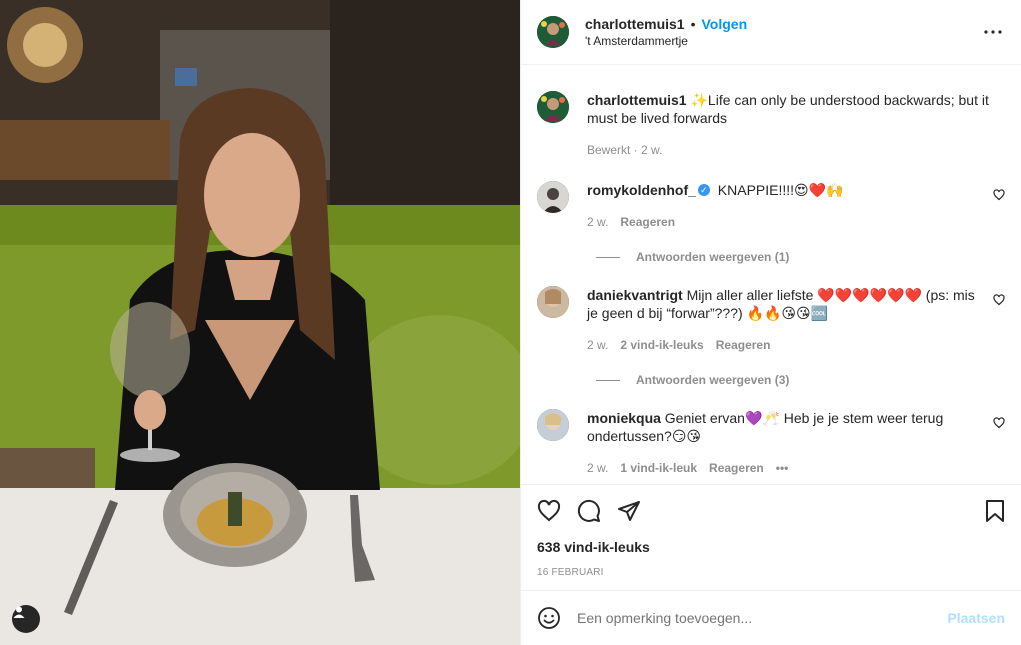 The width and height of the screenshot is (1021, 645). What do you see at coordinates (771, 531) in the screenshot?
I see `post-actions: 638 vind-ik-leuks 16 FEBRUARI` at bounding box center [771, 531].